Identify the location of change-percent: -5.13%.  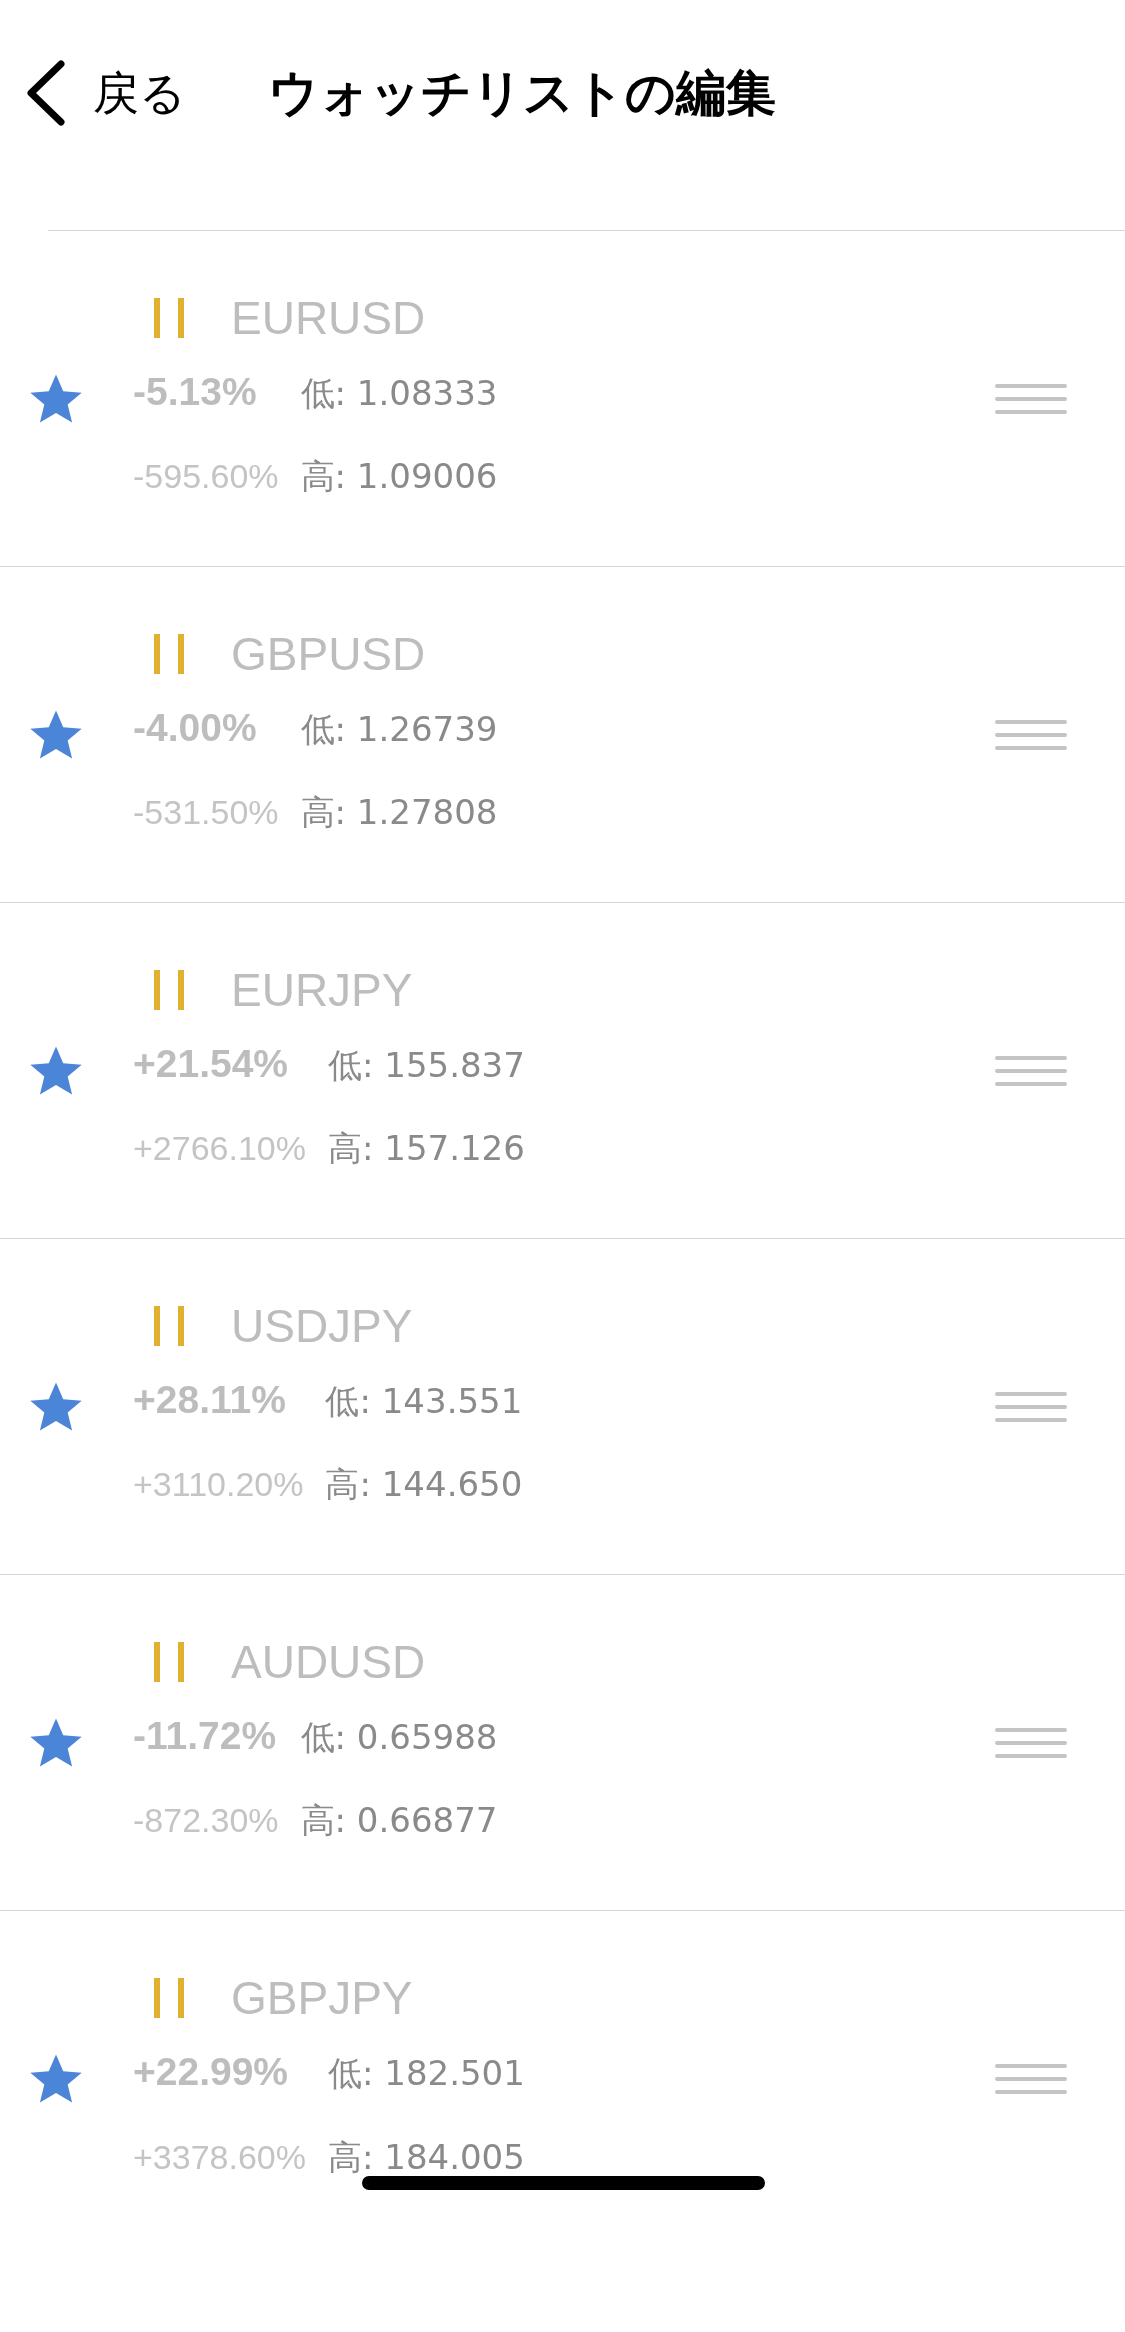
(195, 391).